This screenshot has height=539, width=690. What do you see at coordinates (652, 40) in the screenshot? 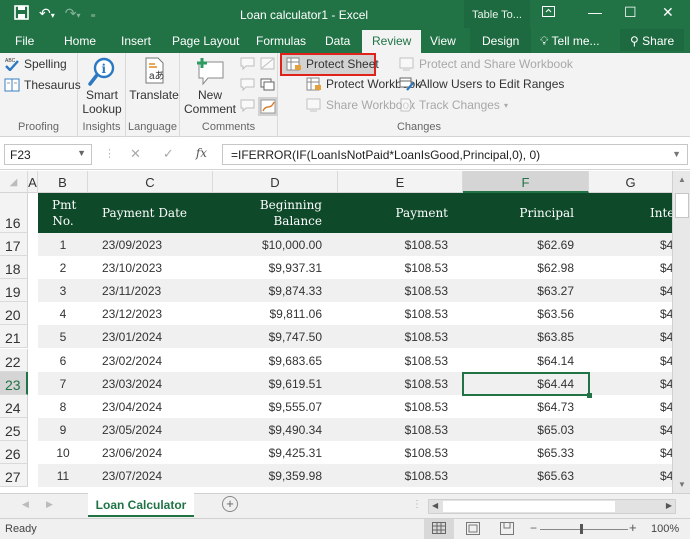
I see `share-button: ⚲ Share` at bounding box center [652, 40].